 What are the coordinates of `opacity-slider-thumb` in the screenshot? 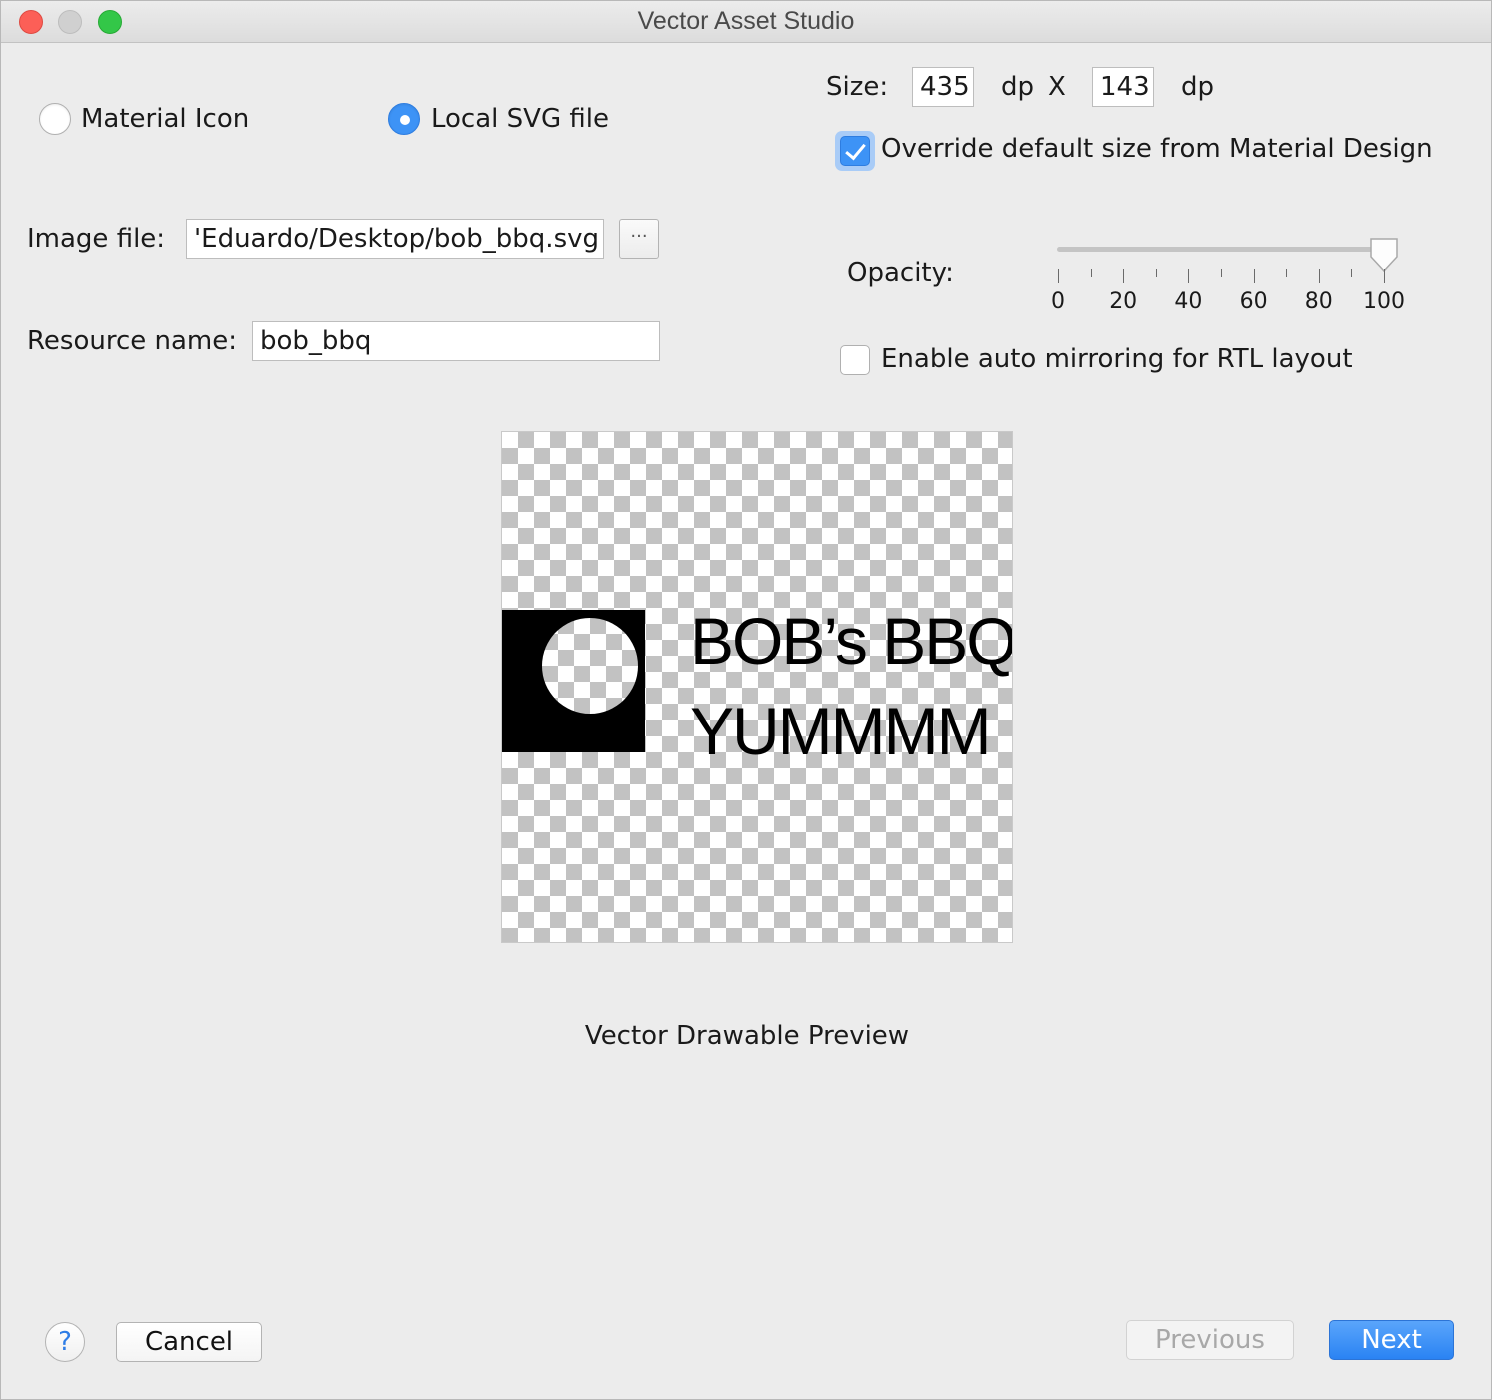 It's located at (1384, 255).